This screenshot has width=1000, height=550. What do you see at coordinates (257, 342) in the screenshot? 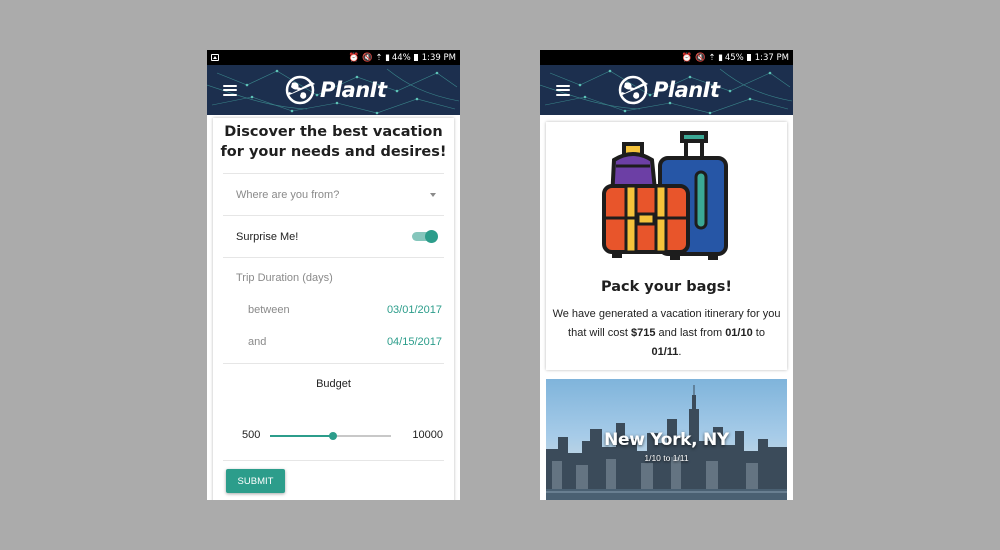
I see `and-label: and` at bounding box center [257, 342].